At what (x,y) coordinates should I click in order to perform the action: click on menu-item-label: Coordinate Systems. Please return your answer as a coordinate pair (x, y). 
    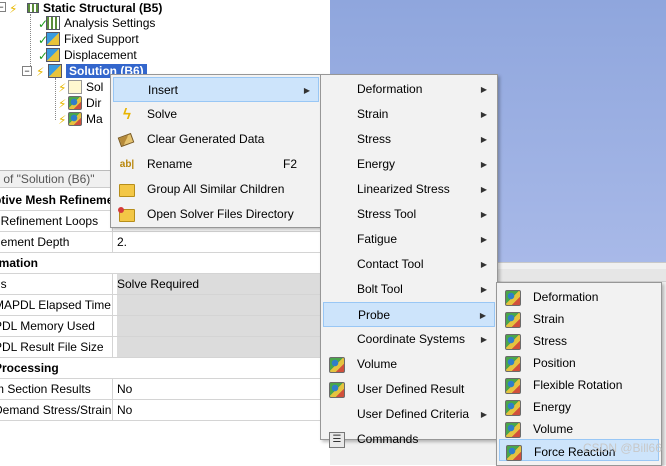
    Looking at the image, I should click on (411, 339).